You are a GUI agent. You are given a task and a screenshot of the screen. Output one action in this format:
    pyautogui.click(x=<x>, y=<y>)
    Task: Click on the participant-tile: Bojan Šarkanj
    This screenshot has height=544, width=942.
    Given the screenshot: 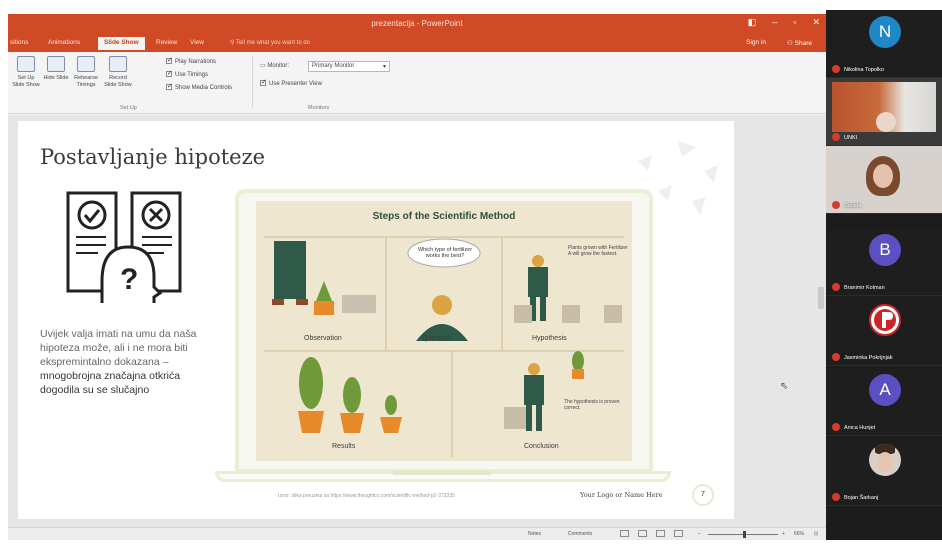 What is the action you would take?
    pyautogui.click(x=884, y=472)
    